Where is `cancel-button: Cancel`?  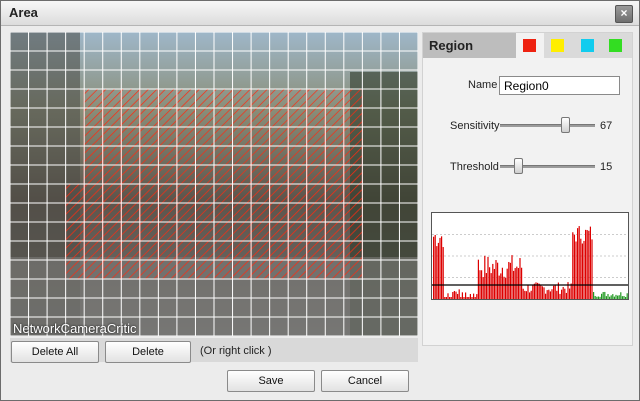
cancel-button: Cancel is located at coordinates (365, 381).